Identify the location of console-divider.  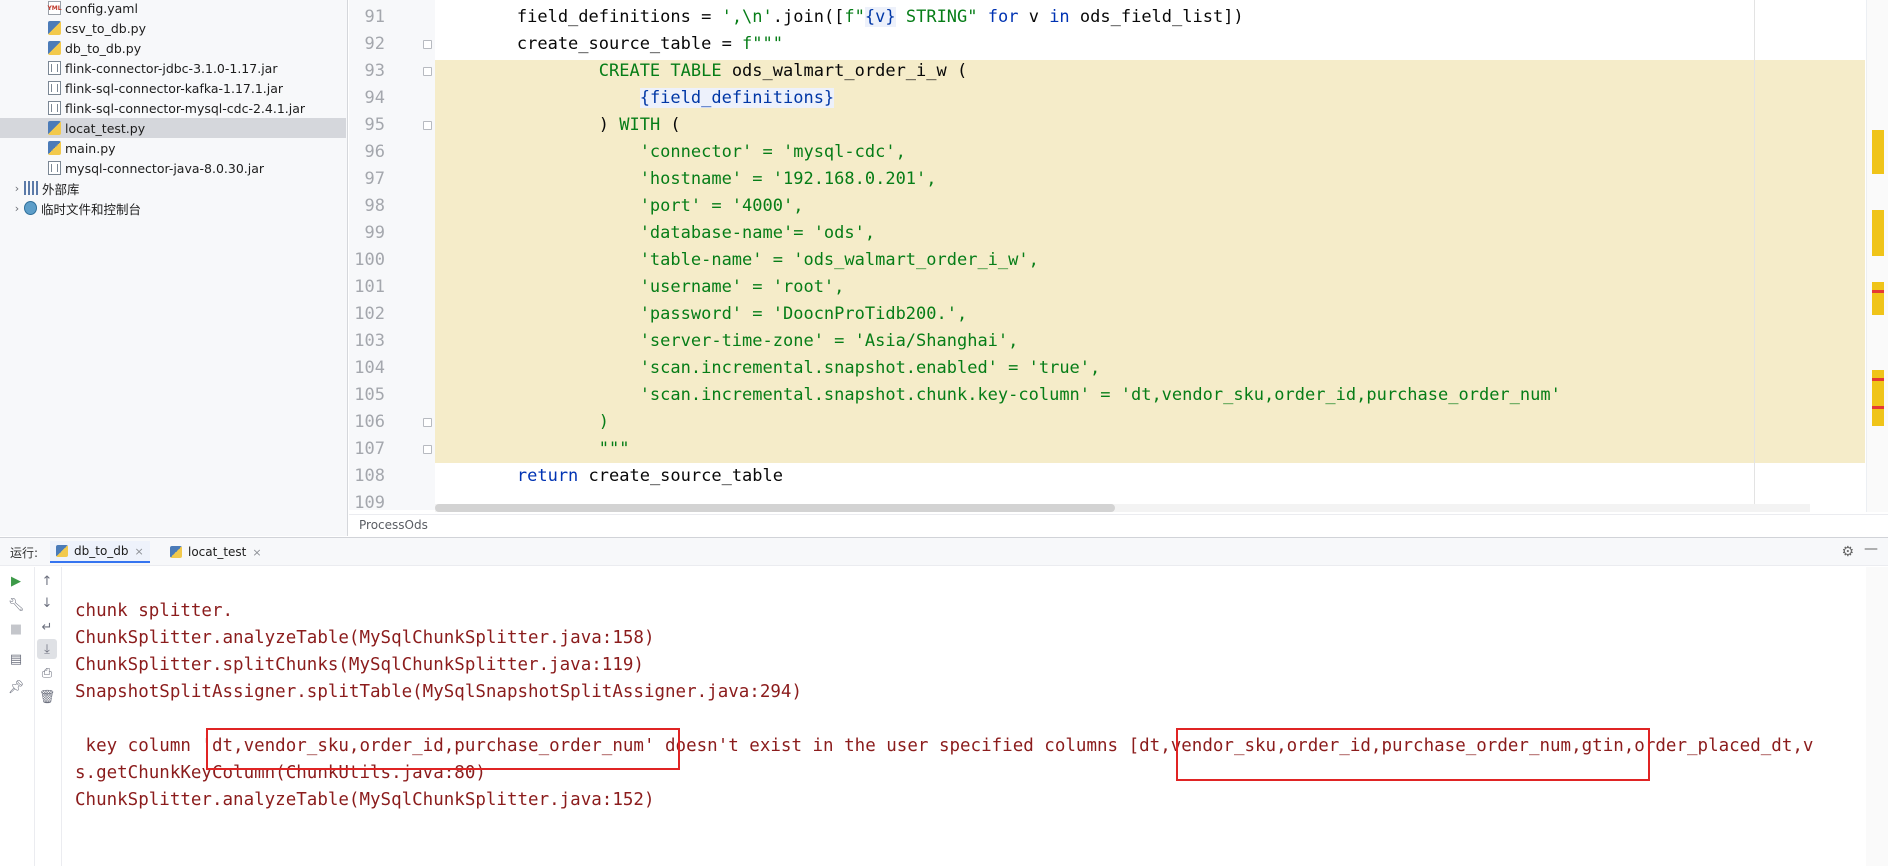
(61, 716).